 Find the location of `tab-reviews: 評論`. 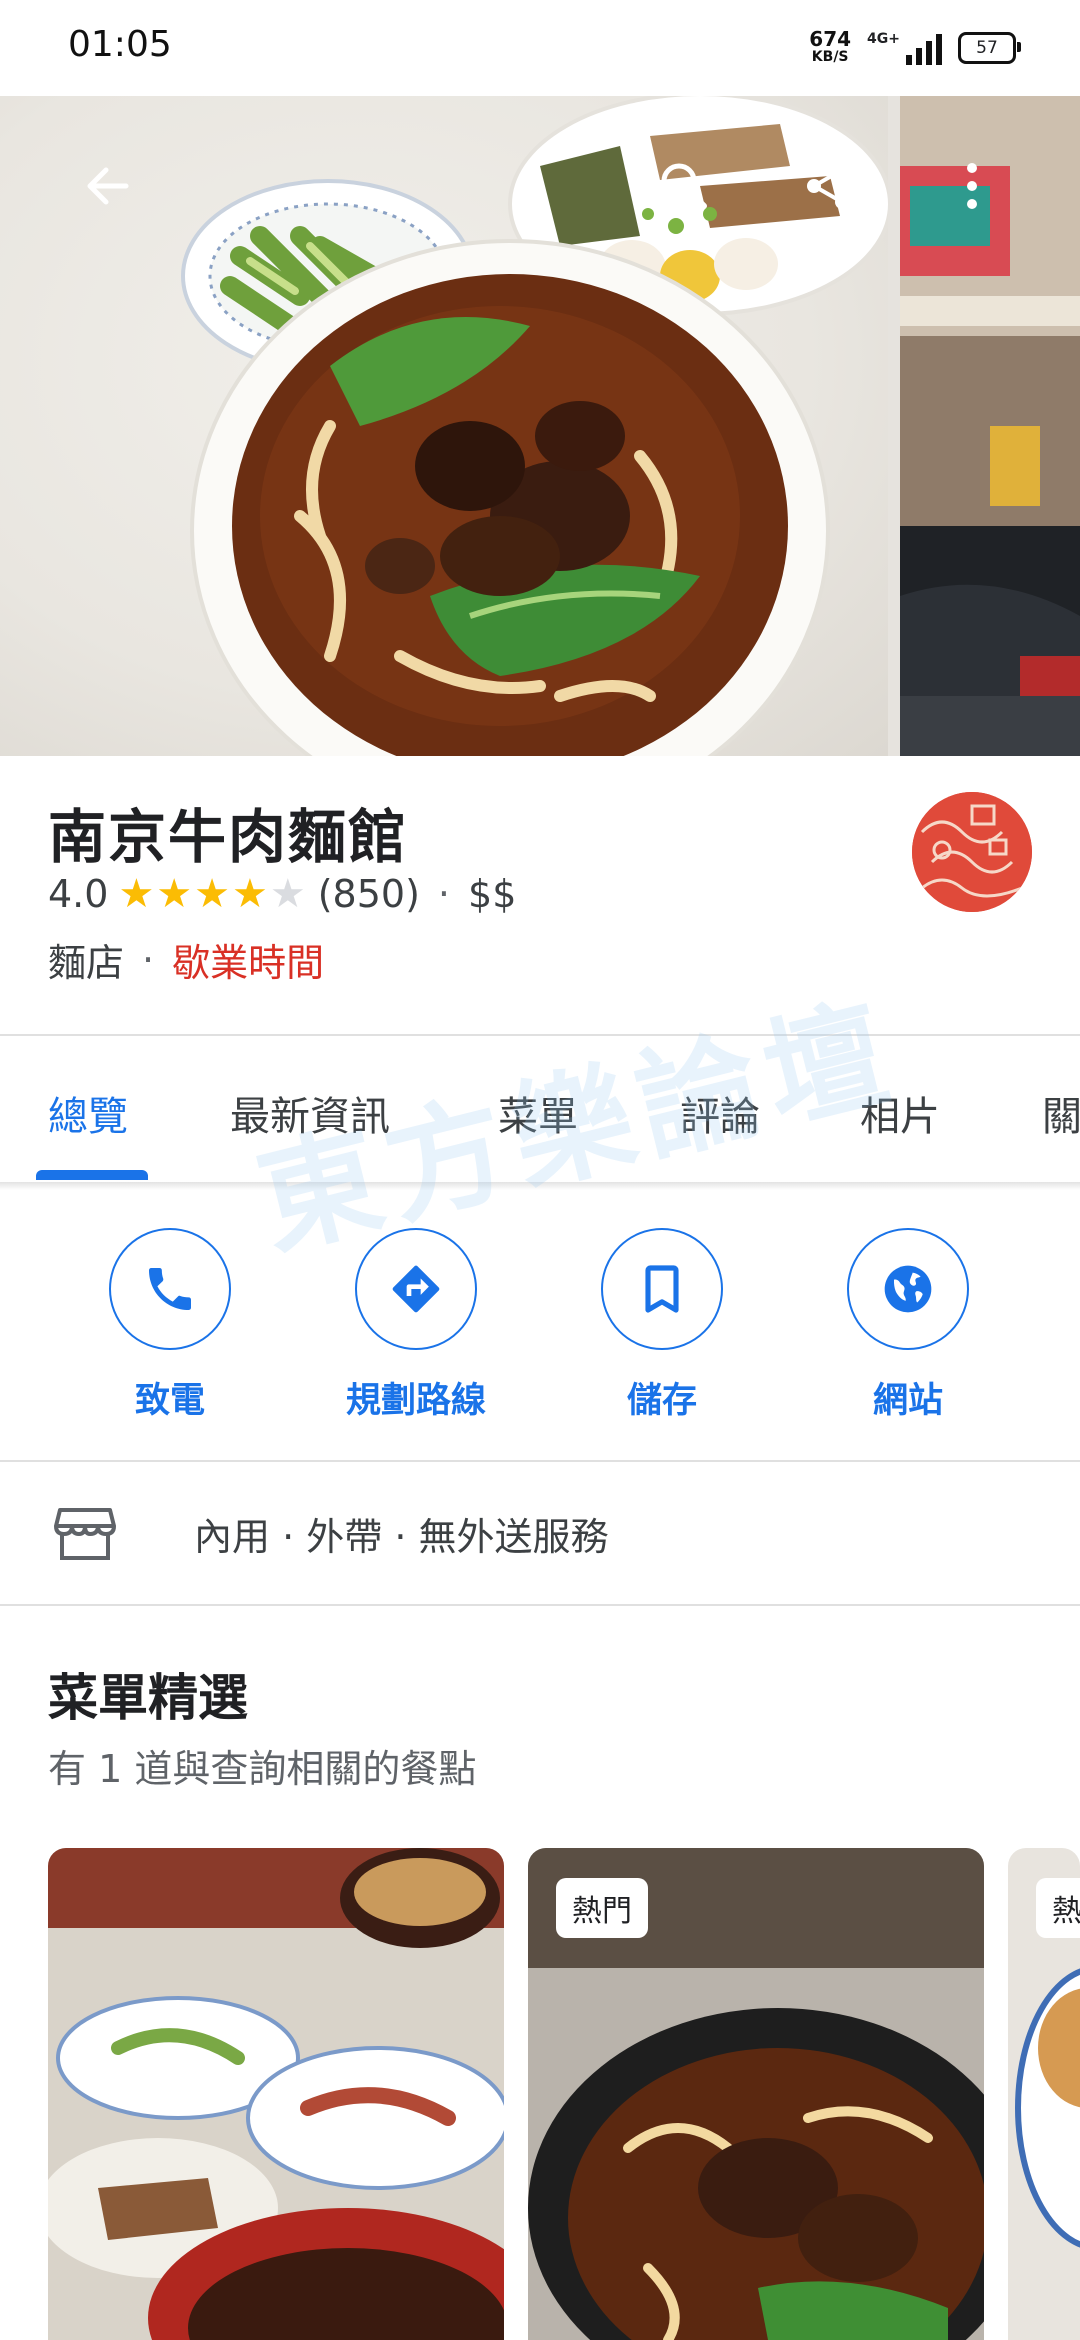

tab-reviews: 評論 is located at coordinates (720, 1113).